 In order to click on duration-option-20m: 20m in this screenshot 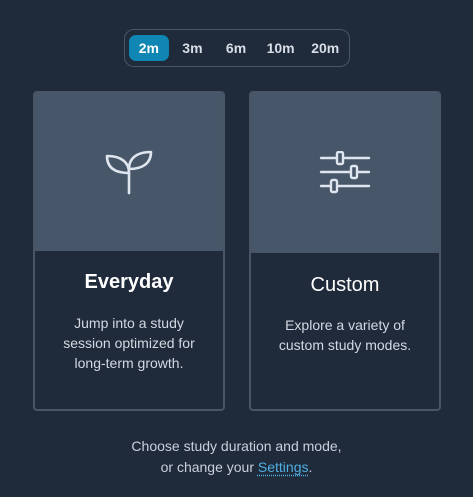, I will do `click(325, 48)`.